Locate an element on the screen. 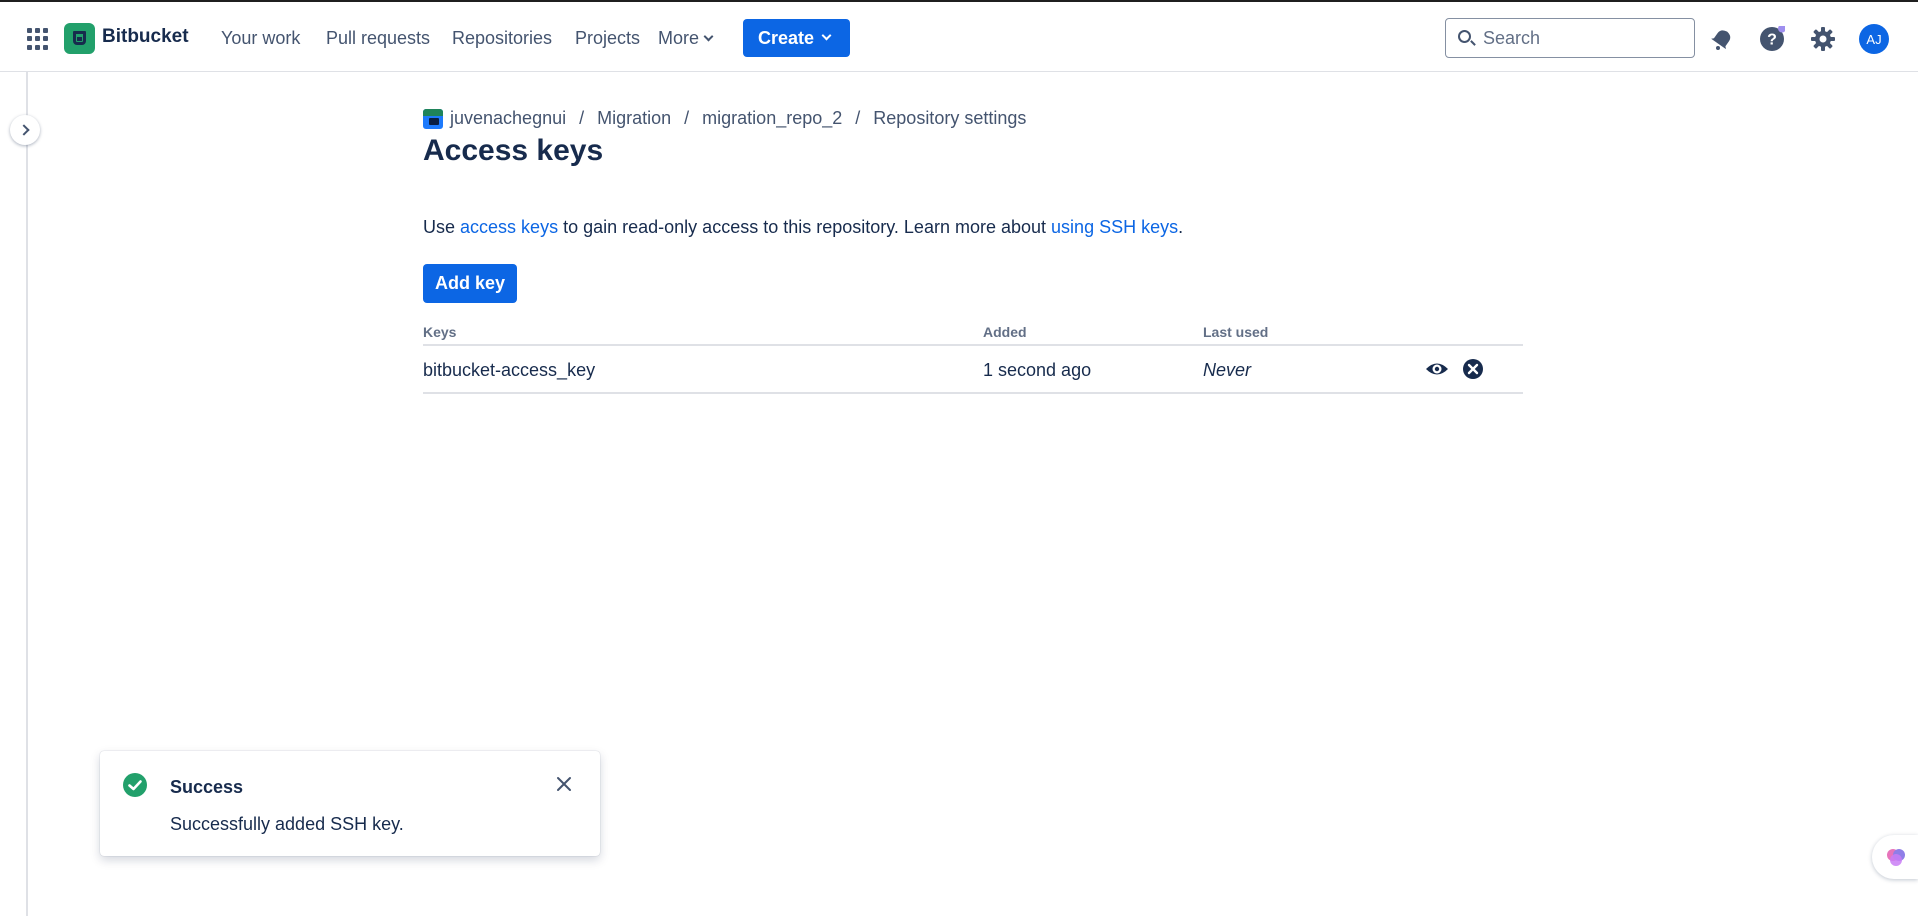  search-box is located at coordinates (1570, 38).